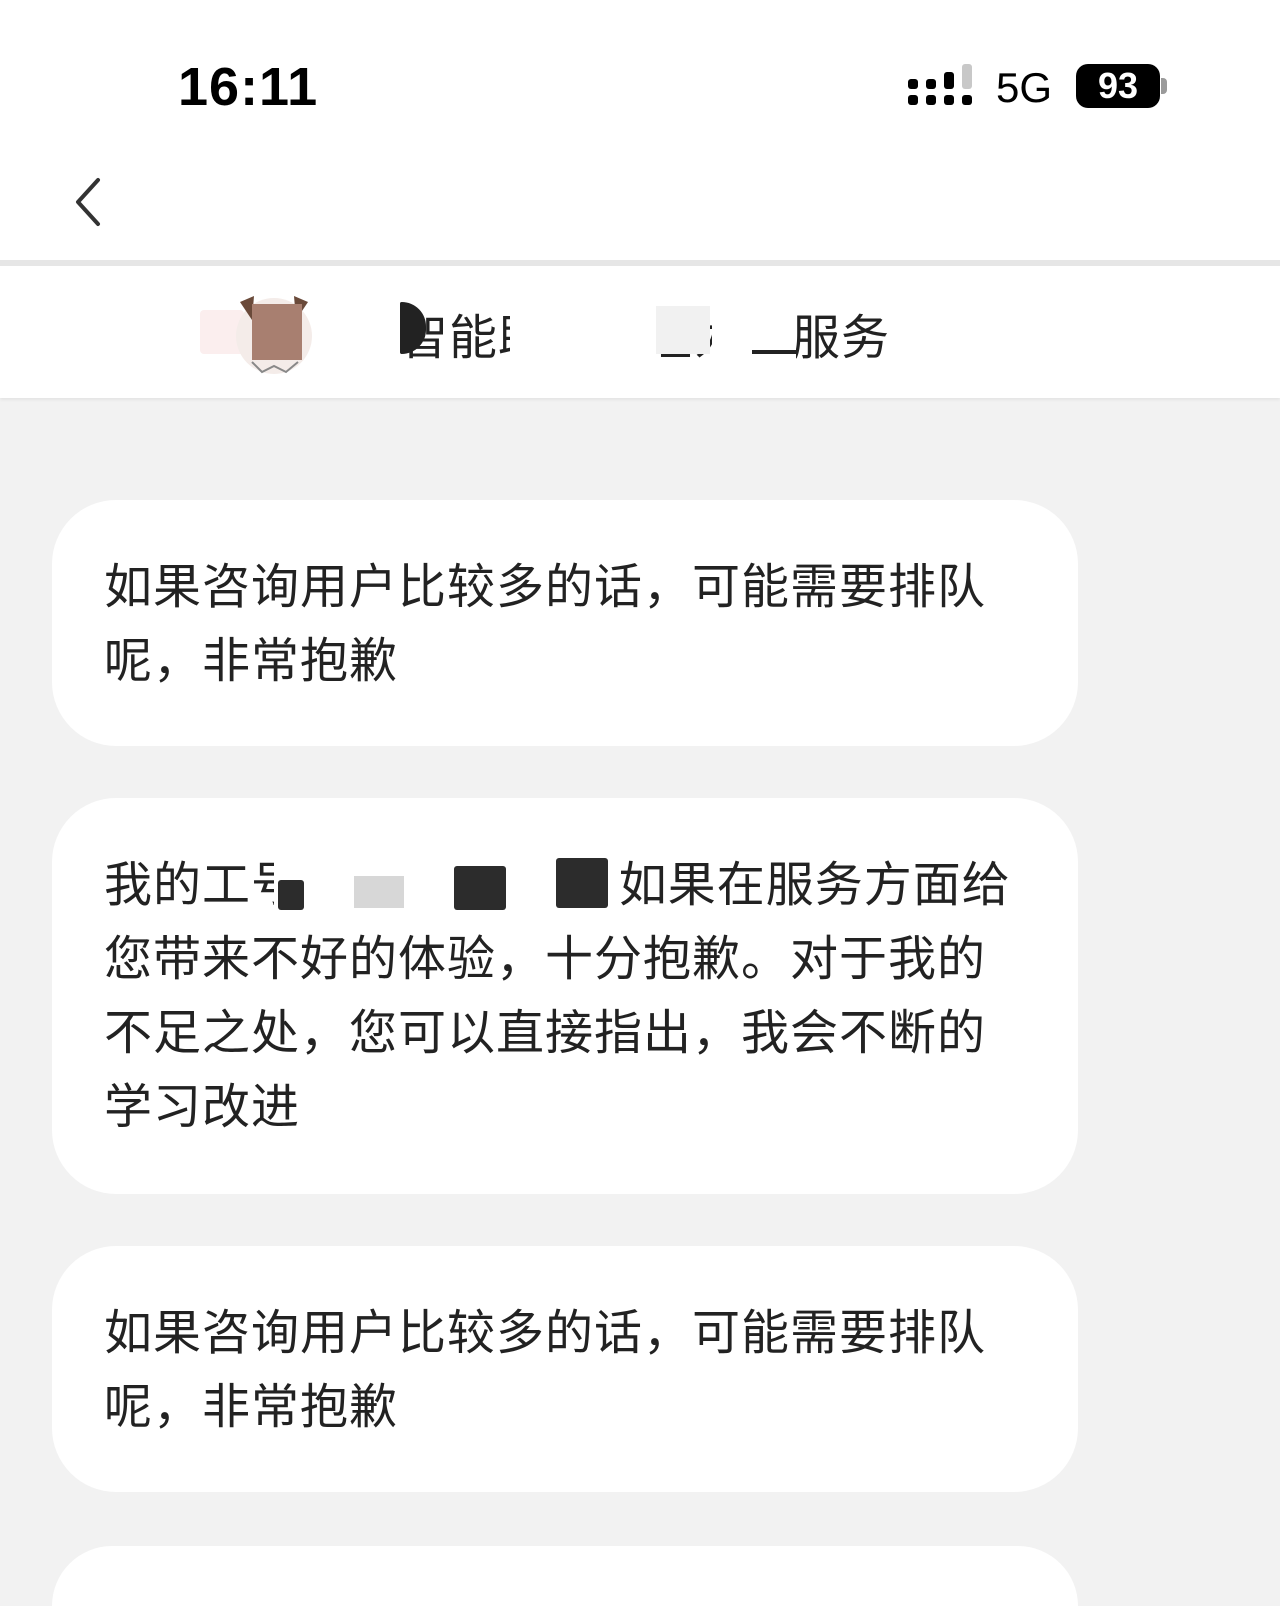  I want to click on cat-avatar, so click(274, 335).